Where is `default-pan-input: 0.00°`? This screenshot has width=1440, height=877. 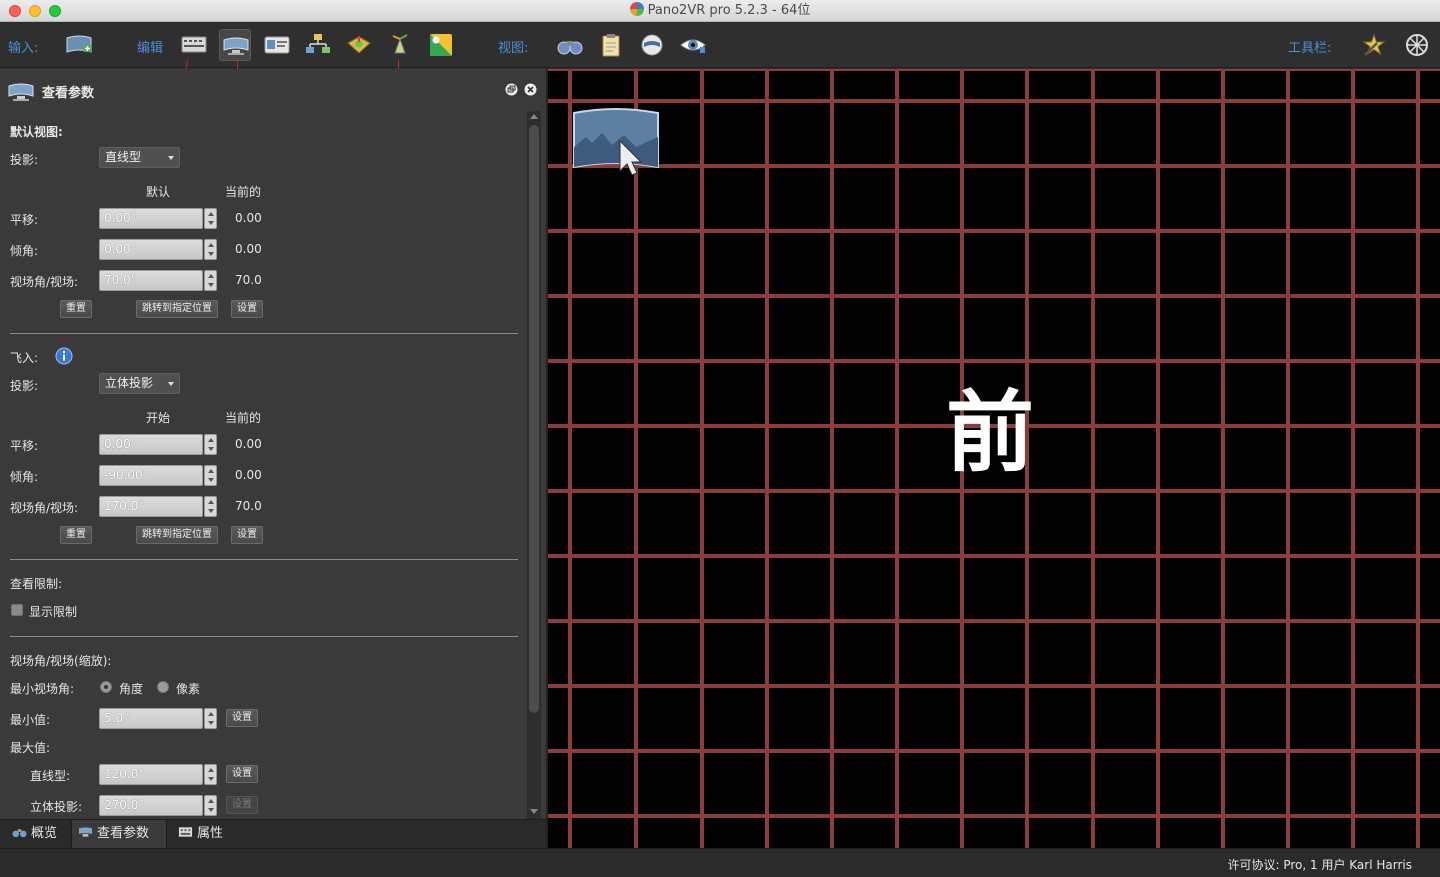
default-pan-input: 0.00° is located at coordinates (151, 218).